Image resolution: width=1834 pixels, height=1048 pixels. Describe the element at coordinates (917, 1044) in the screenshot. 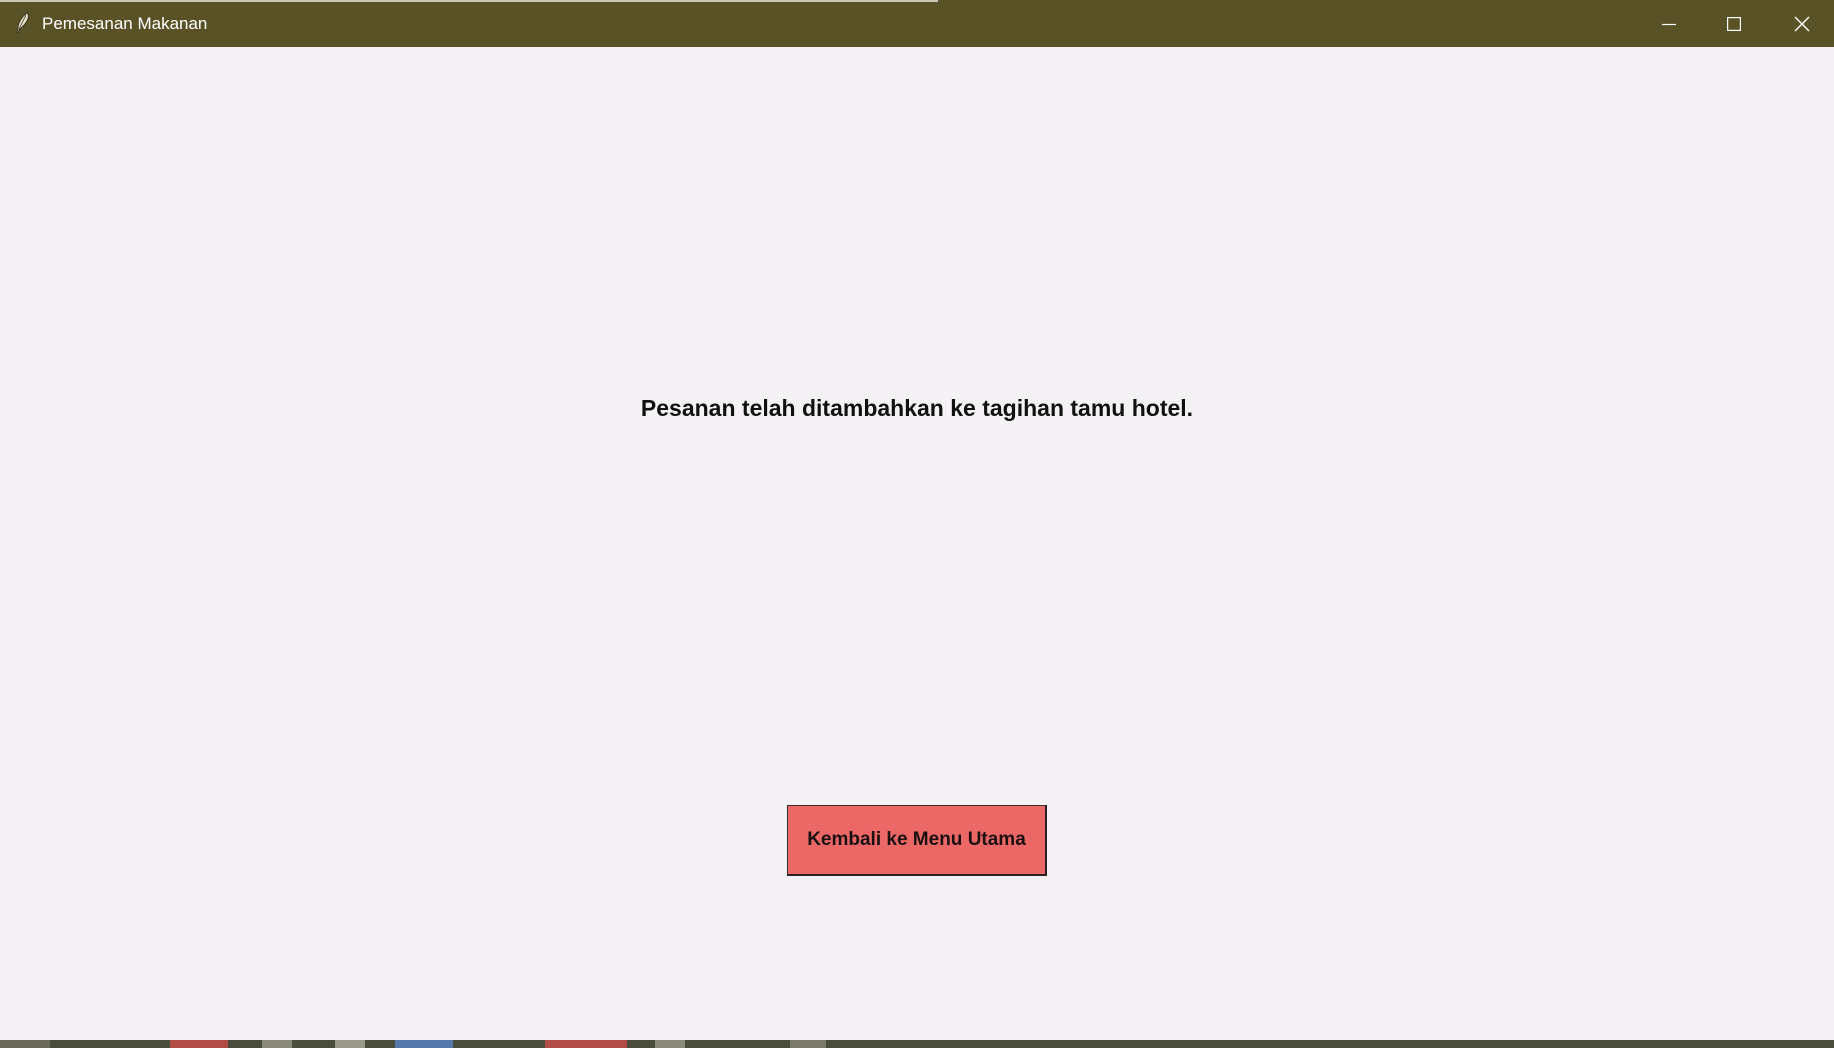

I see `taskbar-edge` at that location.